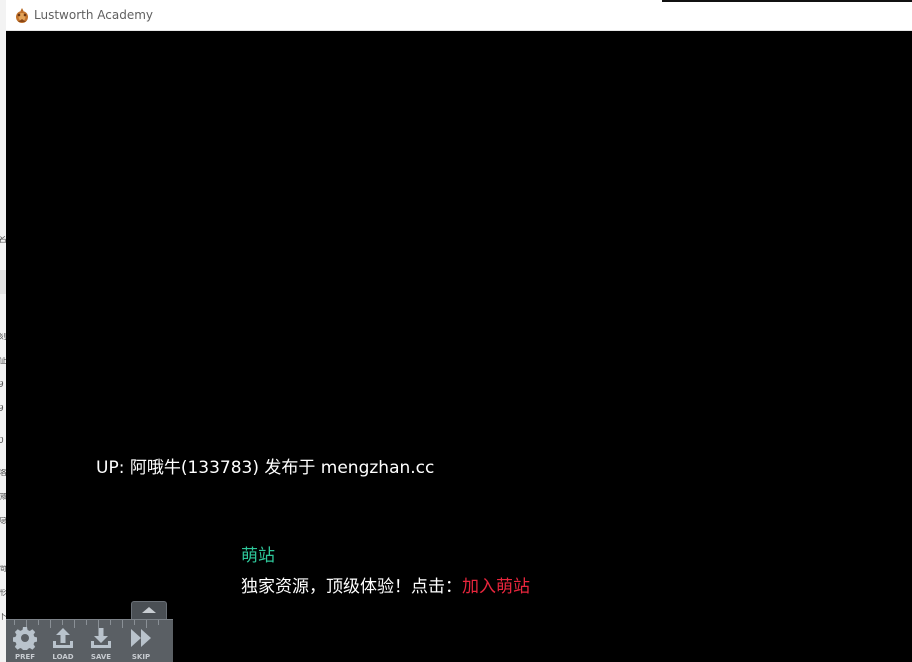 The height and width of the screenshot is (662, 912). Describe the element at coordinates (258, 556) in the screenshot. I see `site-name: 萌站` at that location.